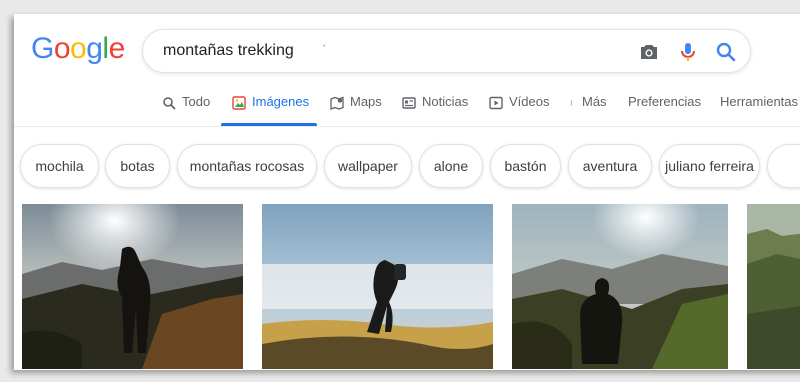  Describe the element at coordinates (324, 49) in the screenshot. I see `text-cursor: '` at that location.